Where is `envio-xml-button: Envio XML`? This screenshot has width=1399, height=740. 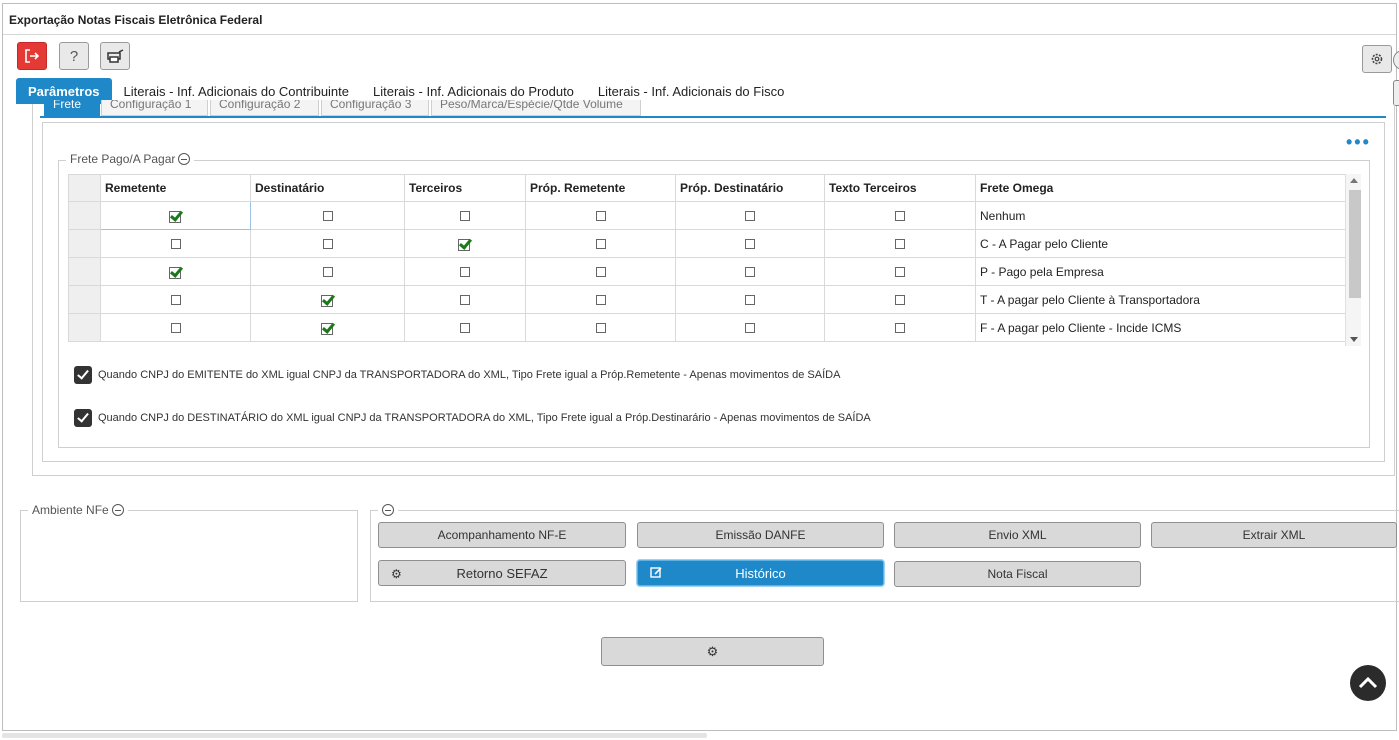 envio-xml-button: Envio XML is located at coordinates (1017, 535).